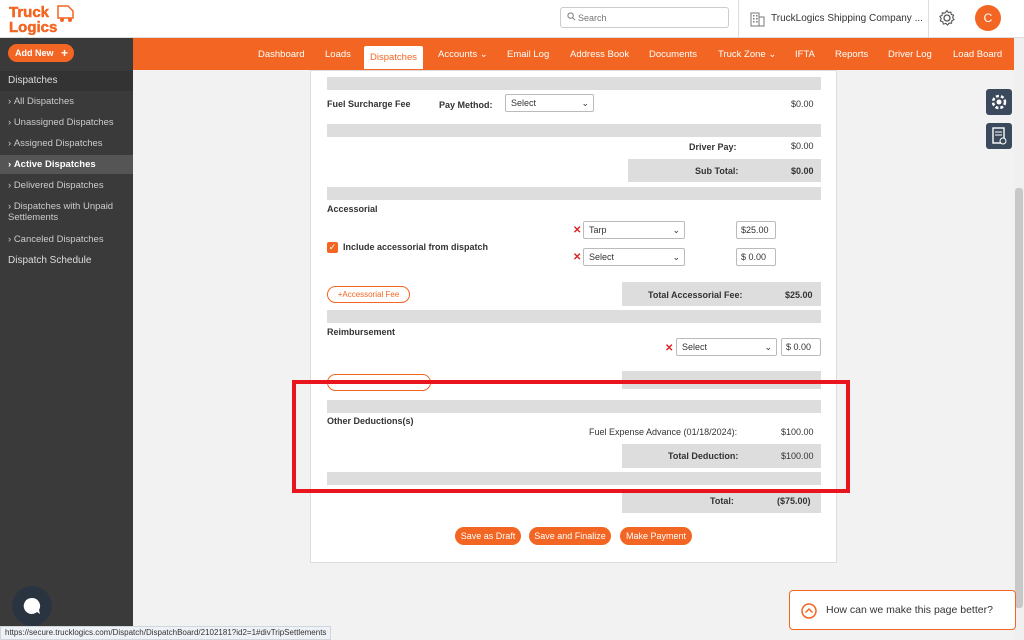  Describe the element at coordinates (41, 53) in the screenshot. I see `add-new-button: Add New +` at that location.